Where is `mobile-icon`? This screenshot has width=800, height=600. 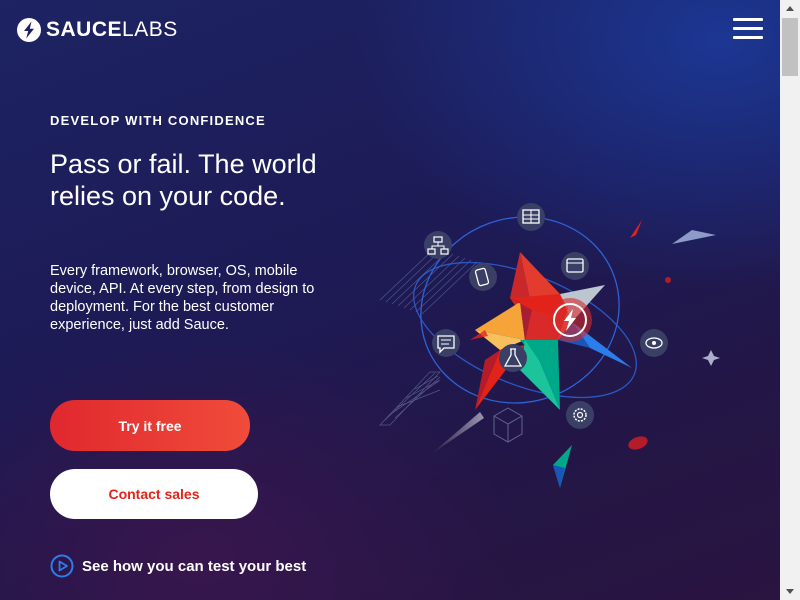
mobile-icon is located at coordinates (483, 277).